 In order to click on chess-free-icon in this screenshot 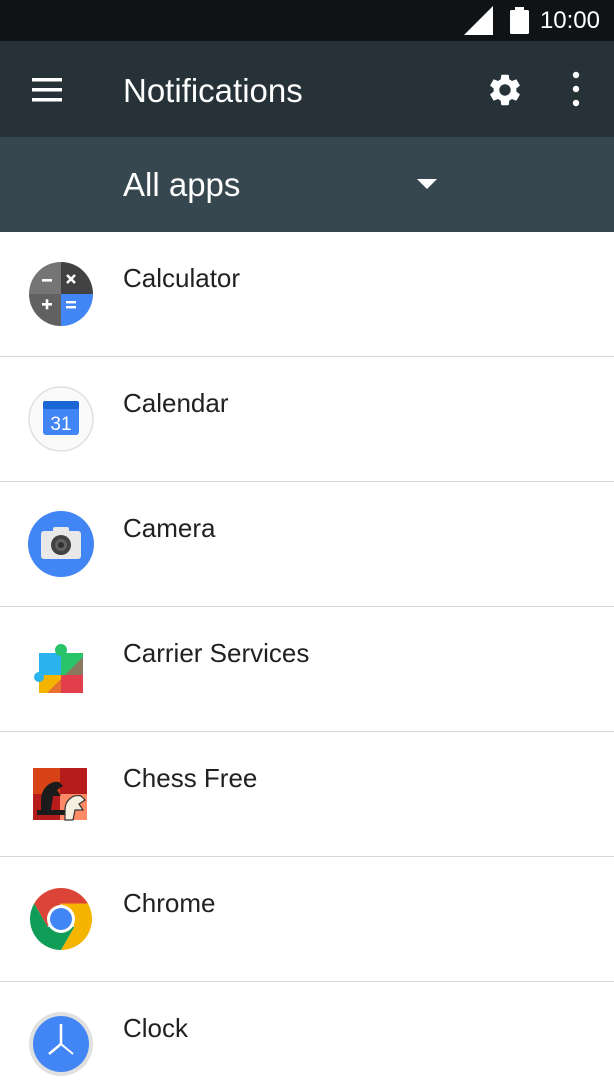, I will do `click(60, 794)`.